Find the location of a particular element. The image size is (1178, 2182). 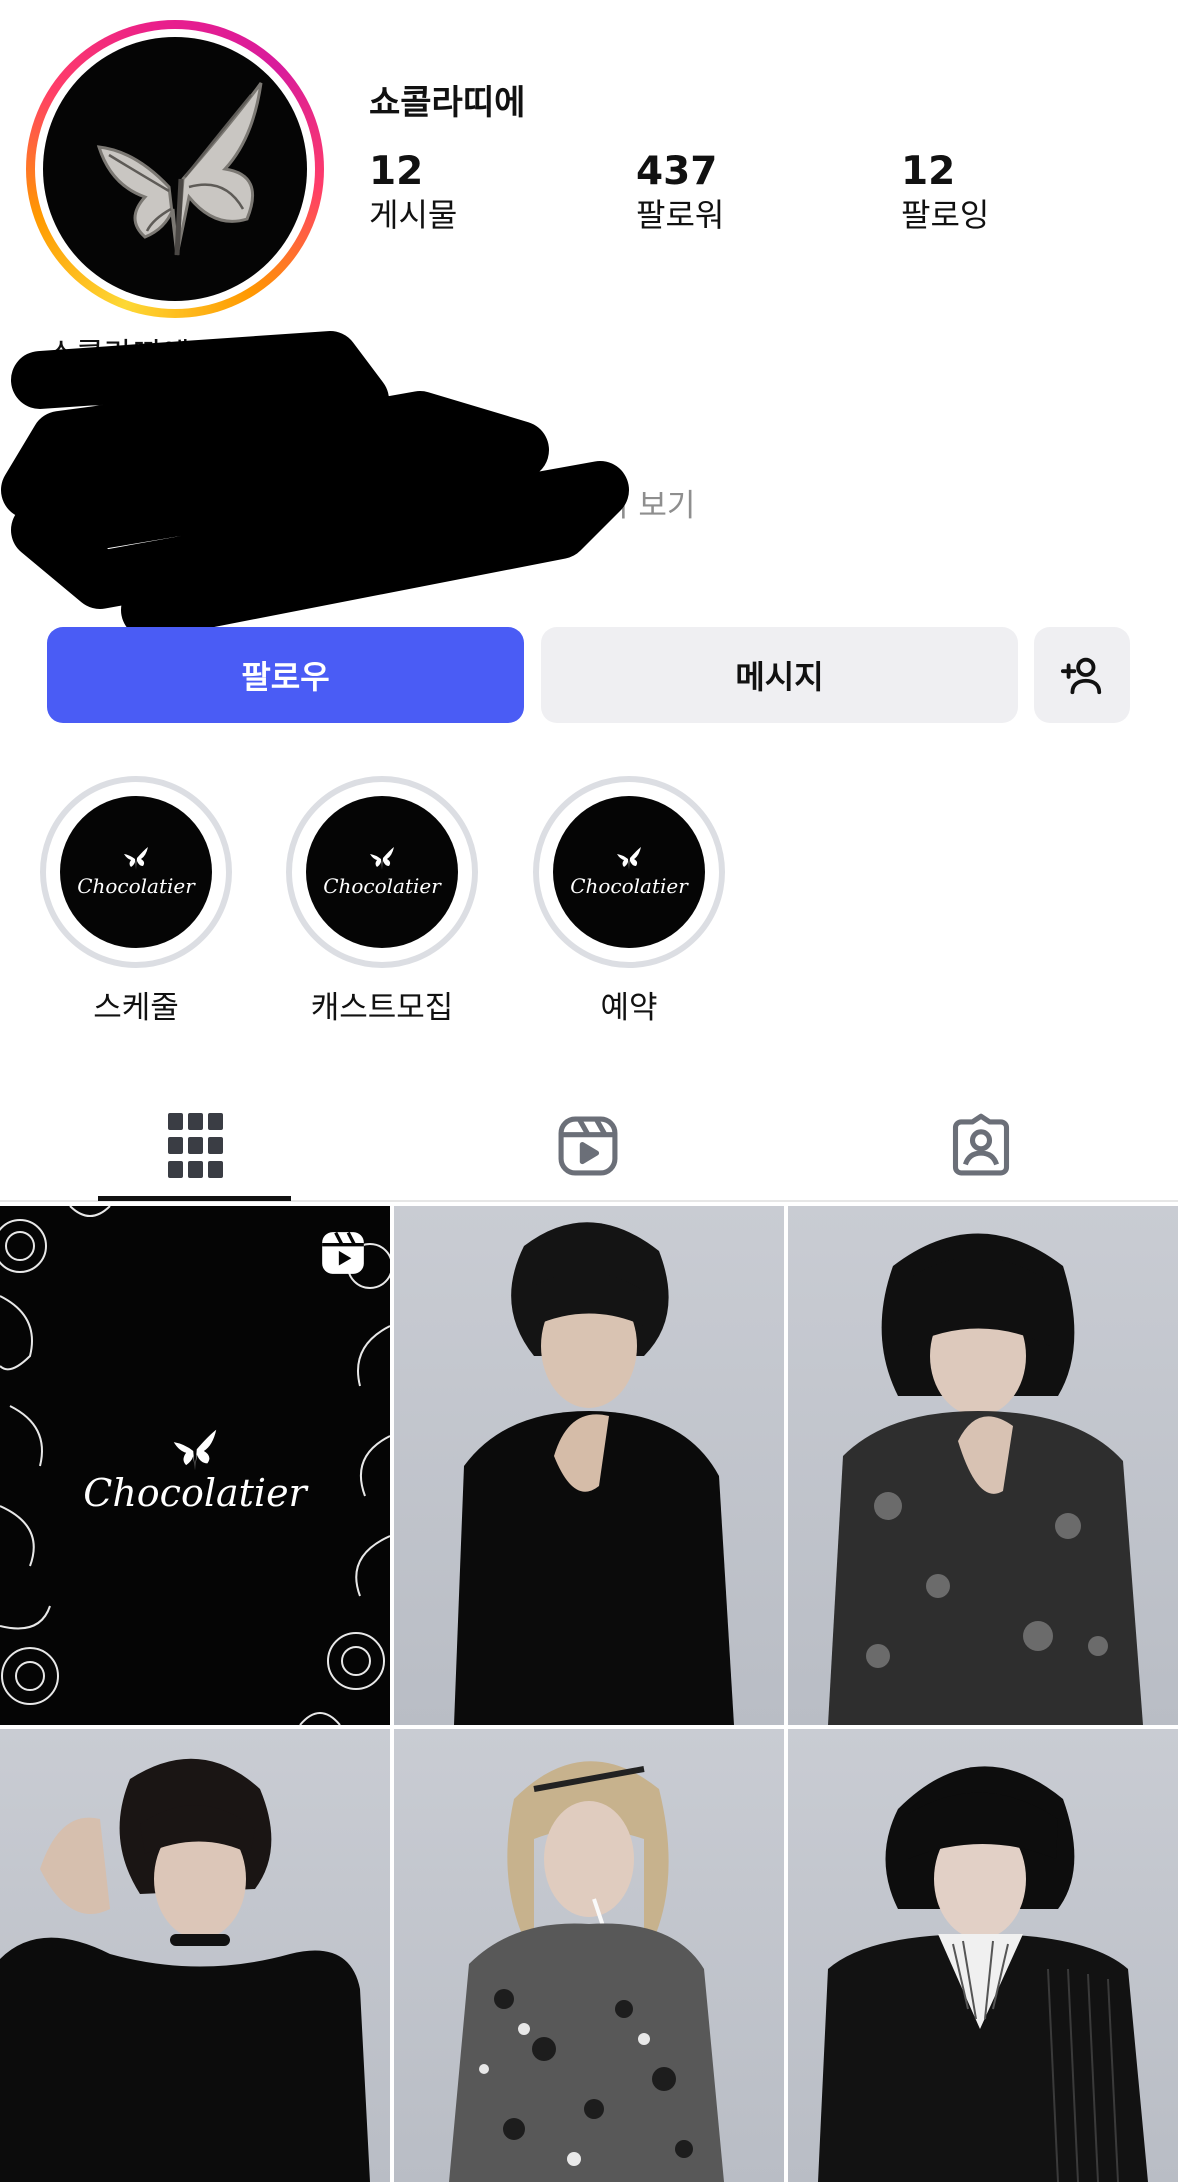

tagged-icon is located at coordinates (981, 1144).